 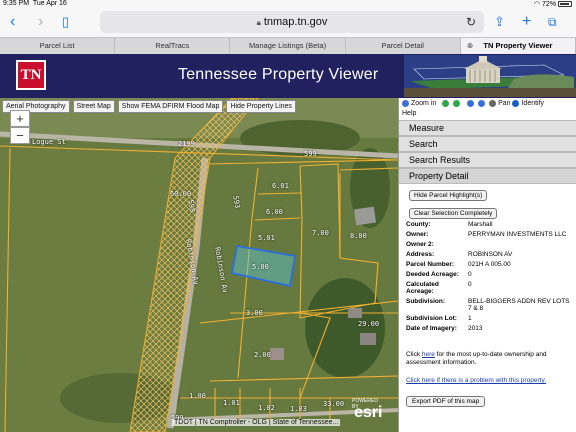 I want to click on tab-realtracs: RealTracs, so click(x=173, y=46).